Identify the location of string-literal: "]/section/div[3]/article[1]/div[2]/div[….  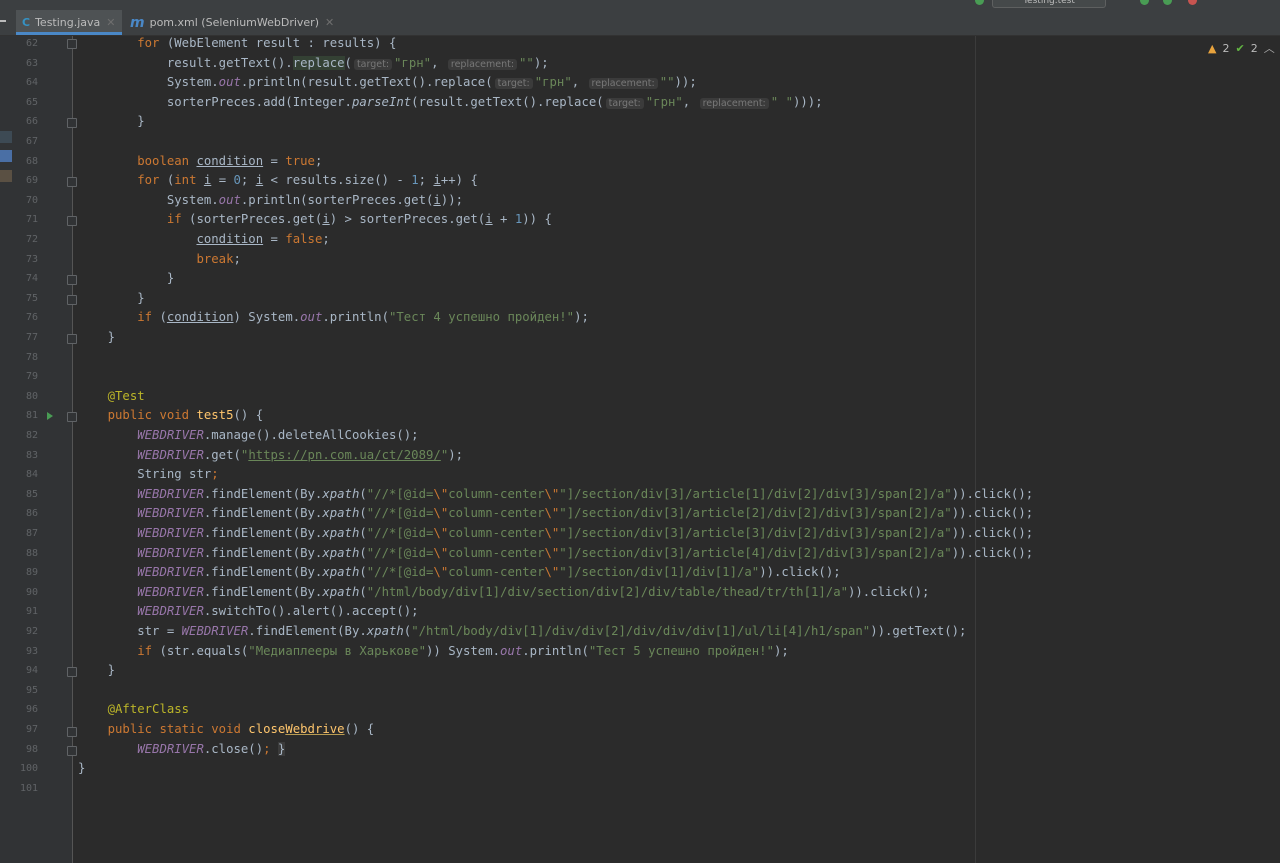
(755, 493).